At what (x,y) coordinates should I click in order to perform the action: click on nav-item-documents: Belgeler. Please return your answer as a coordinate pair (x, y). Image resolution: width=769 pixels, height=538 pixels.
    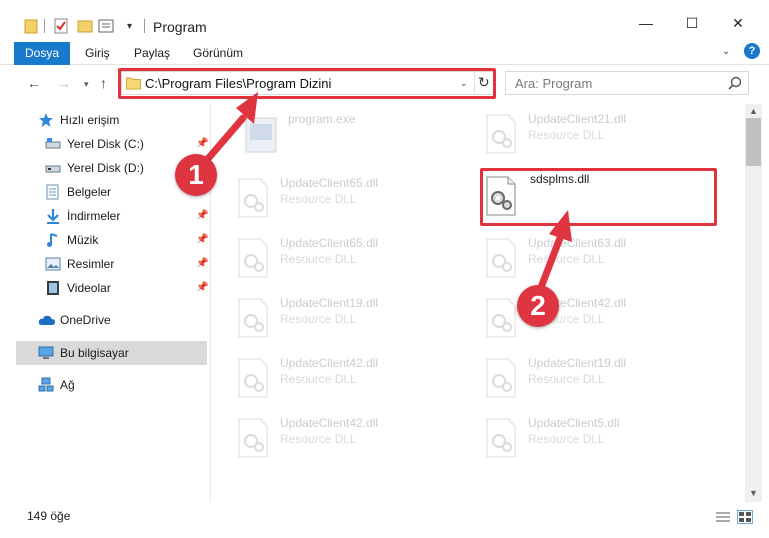
    Looking at the image, I should click on (78, 192).